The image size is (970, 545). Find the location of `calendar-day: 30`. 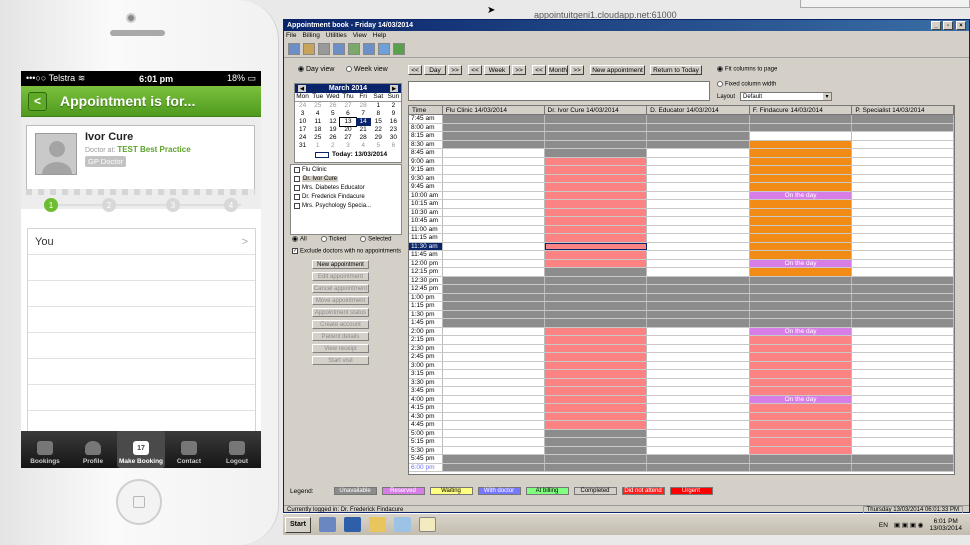

calendar-day: 30 is located at coordinates (393, 138).